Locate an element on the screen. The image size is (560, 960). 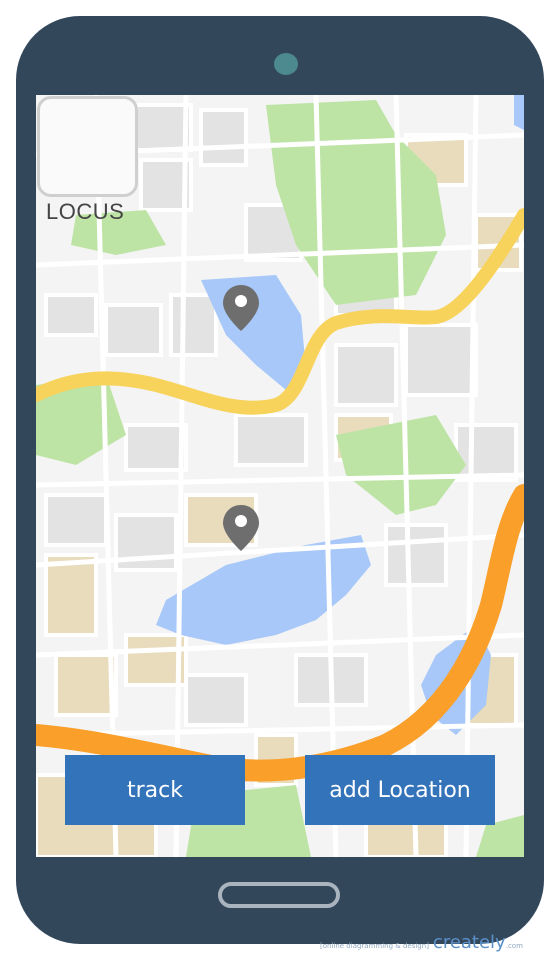
app-logo is located at coordinates (87, 146).